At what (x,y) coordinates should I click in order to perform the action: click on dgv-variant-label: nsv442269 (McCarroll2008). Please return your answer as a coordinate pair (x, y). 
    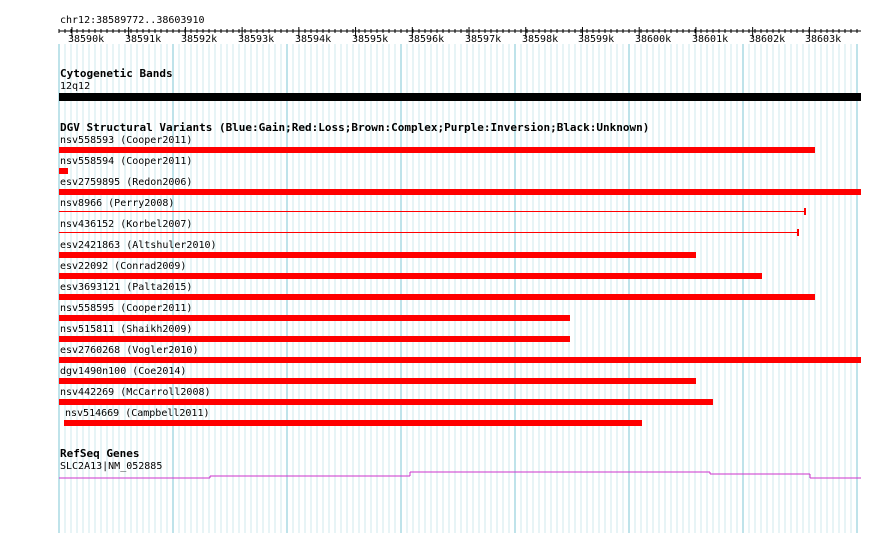
    Looking at the image, I should click on (135, 392).